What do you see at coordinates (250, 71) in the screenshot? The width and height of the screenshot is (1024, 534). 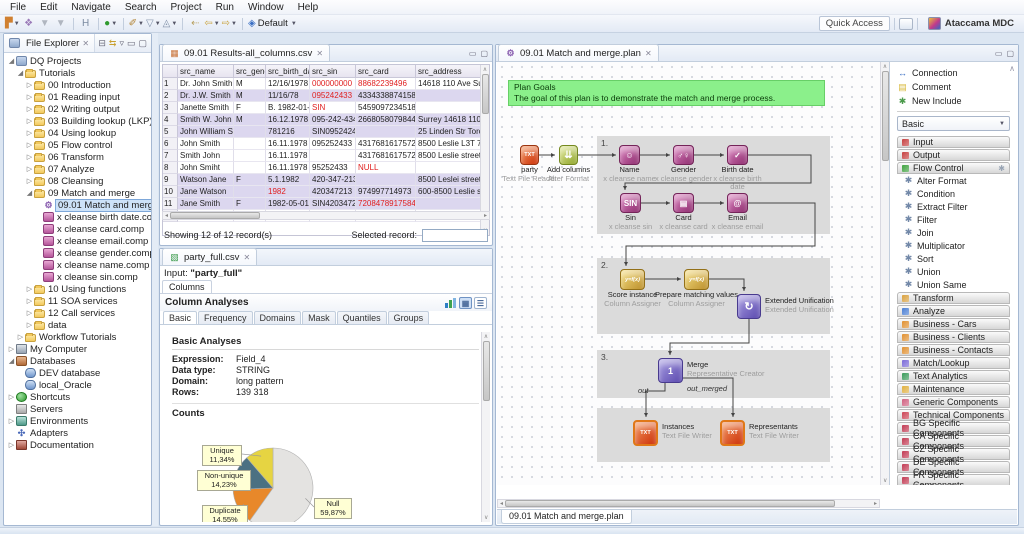 I see `column-header: src_gender` at bounding box center [250, 71].